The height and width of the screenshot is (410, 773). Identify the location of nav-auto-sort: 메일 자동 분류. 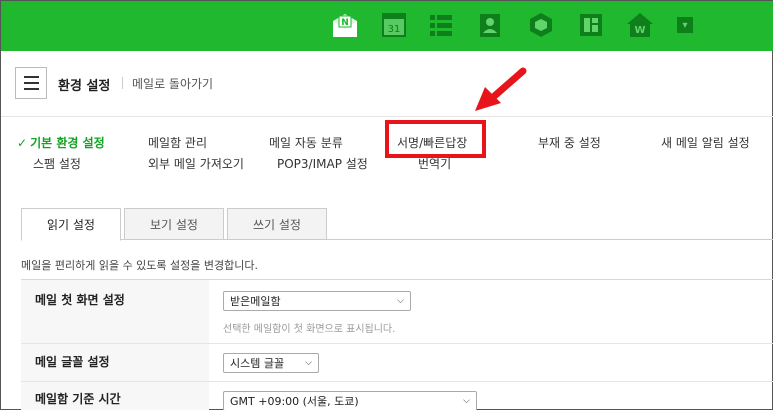
(306, 142).